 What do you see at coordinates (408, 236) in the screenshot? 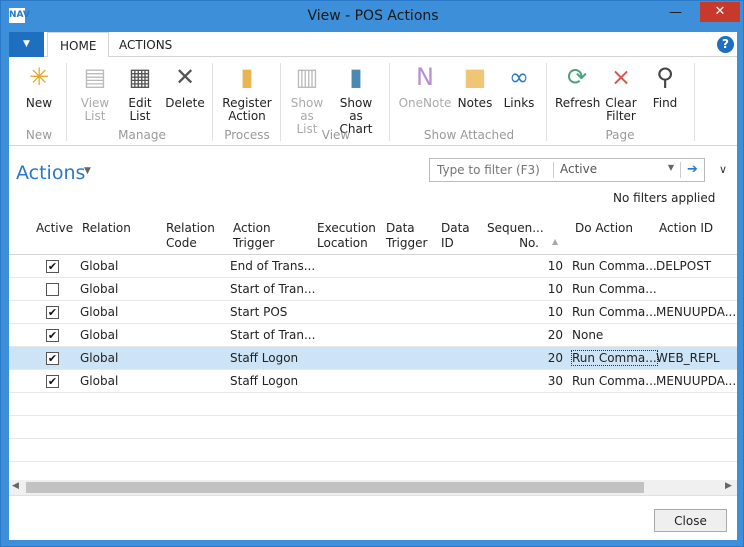
I see `column-header-data-trigger: Data Trigger` at bounding box center [408, 236].